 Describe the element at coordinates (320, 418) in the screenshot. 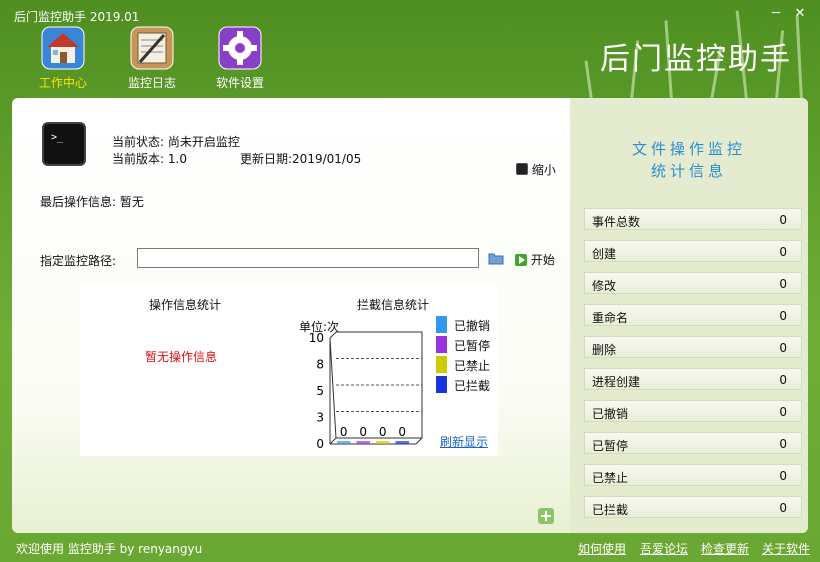

I see `y-tick-label: 3` at that location.